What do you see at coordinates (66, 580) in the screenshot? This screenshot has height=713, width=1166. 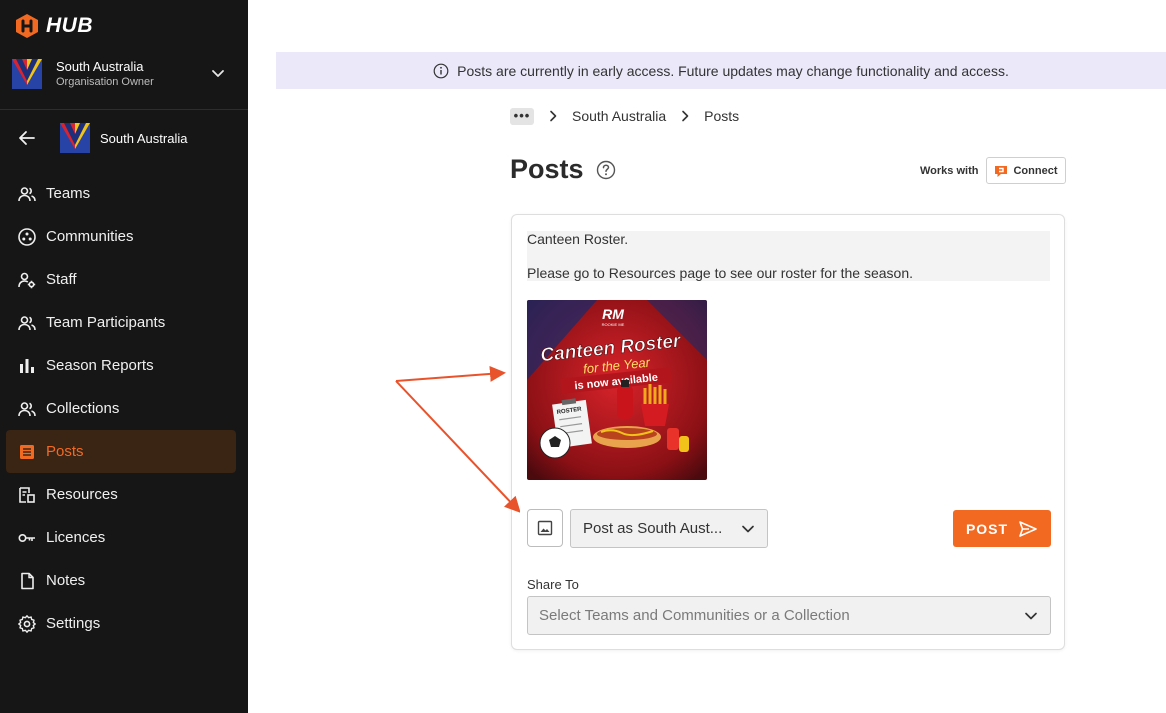 I see `sidebar-item-label: Notes` at bounding box center [66, 580].